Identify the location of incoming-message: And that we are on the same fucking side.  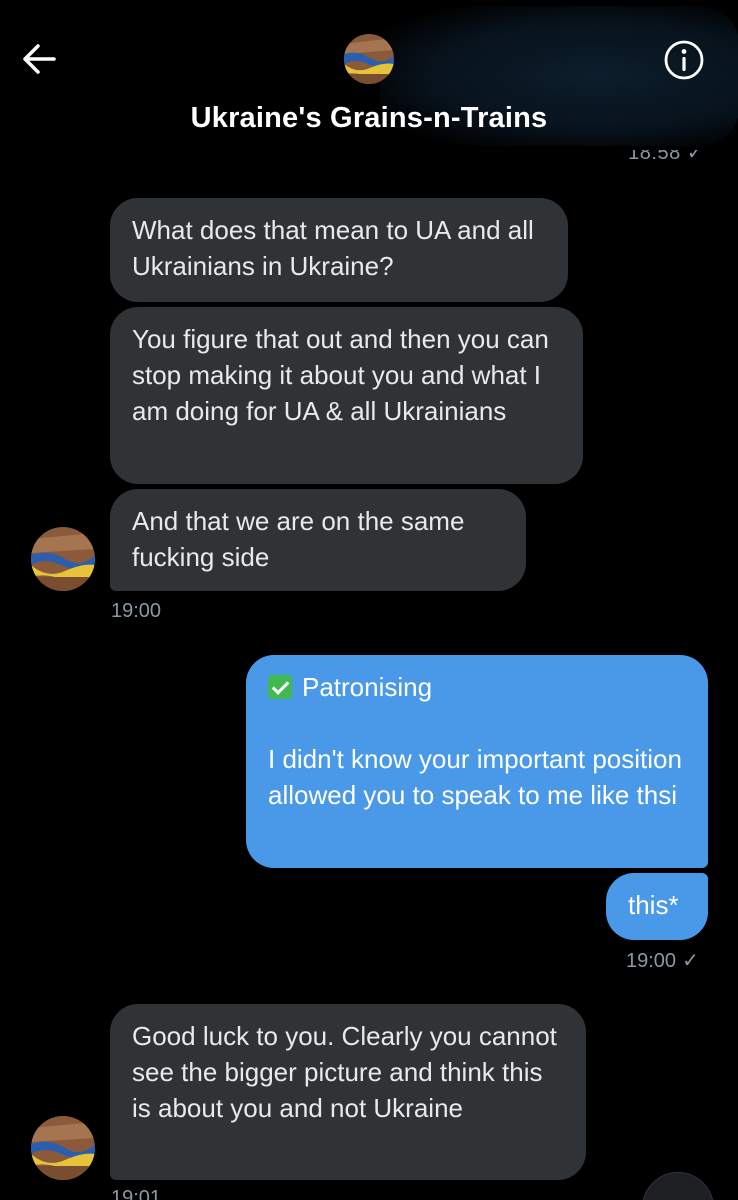
(318, 540).